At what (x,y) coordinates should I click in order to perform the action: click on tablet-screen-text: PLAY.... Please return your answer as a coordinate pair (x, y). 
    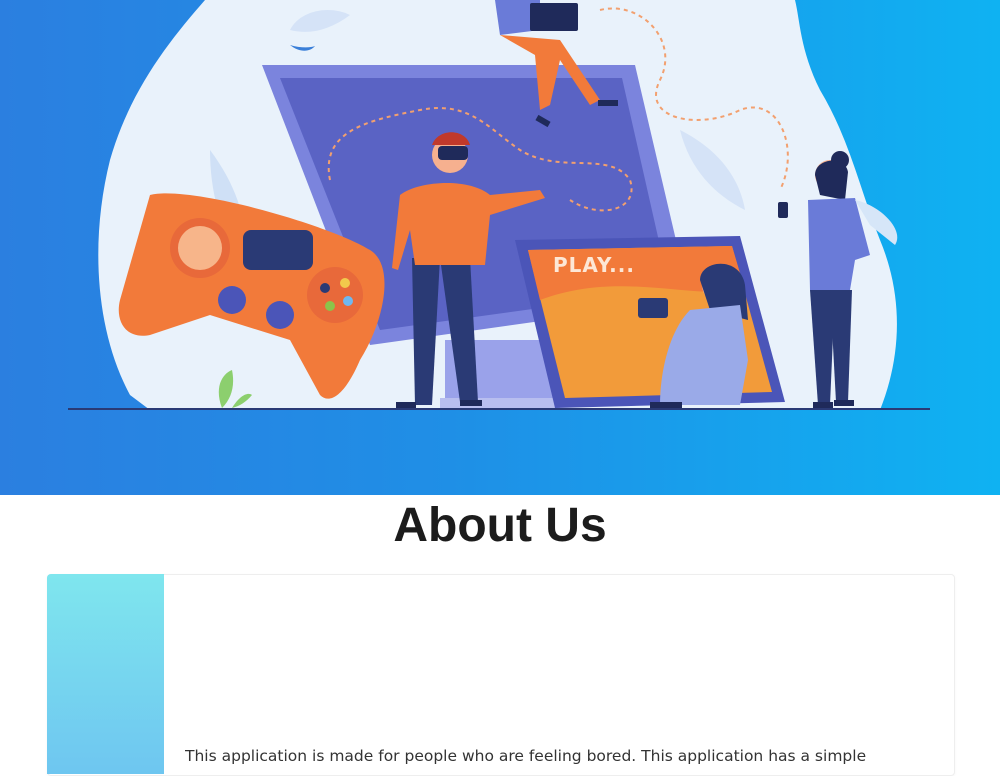
    Looking at the image, I should click on (594, 265).